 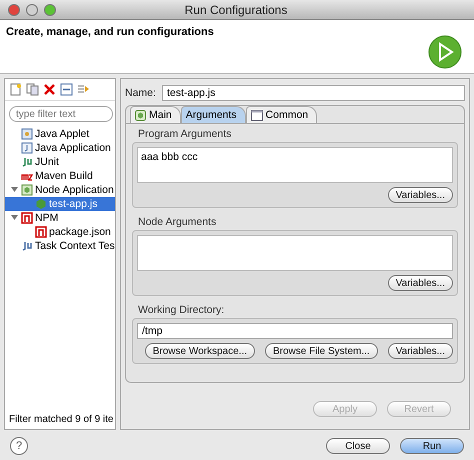 What do you see at coordinates (49, 89) in the screenshot?
I see `delete-icon` at bounding box center [49, 89].